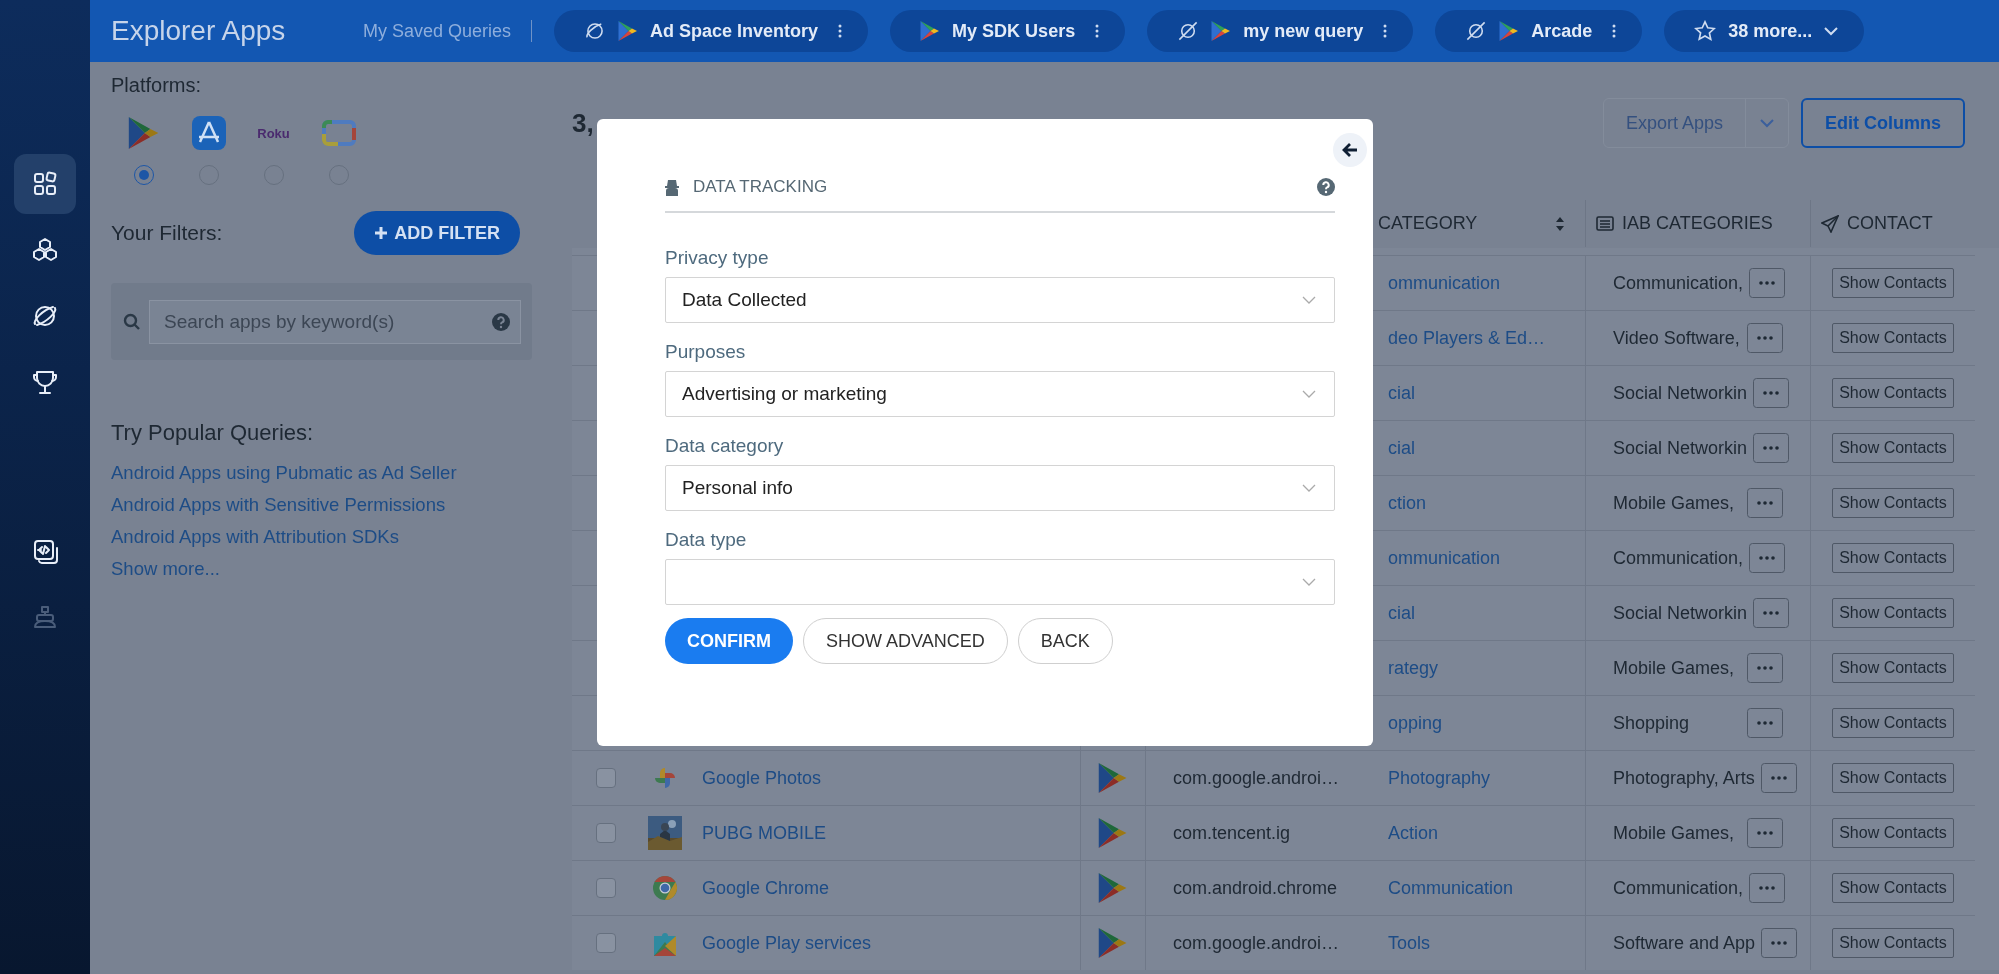 This screenshot has width=1999, height=974. Describe the element at coordinates (1684, 943) in the screenshot. I see `iab-categories: Software and App` at that location.